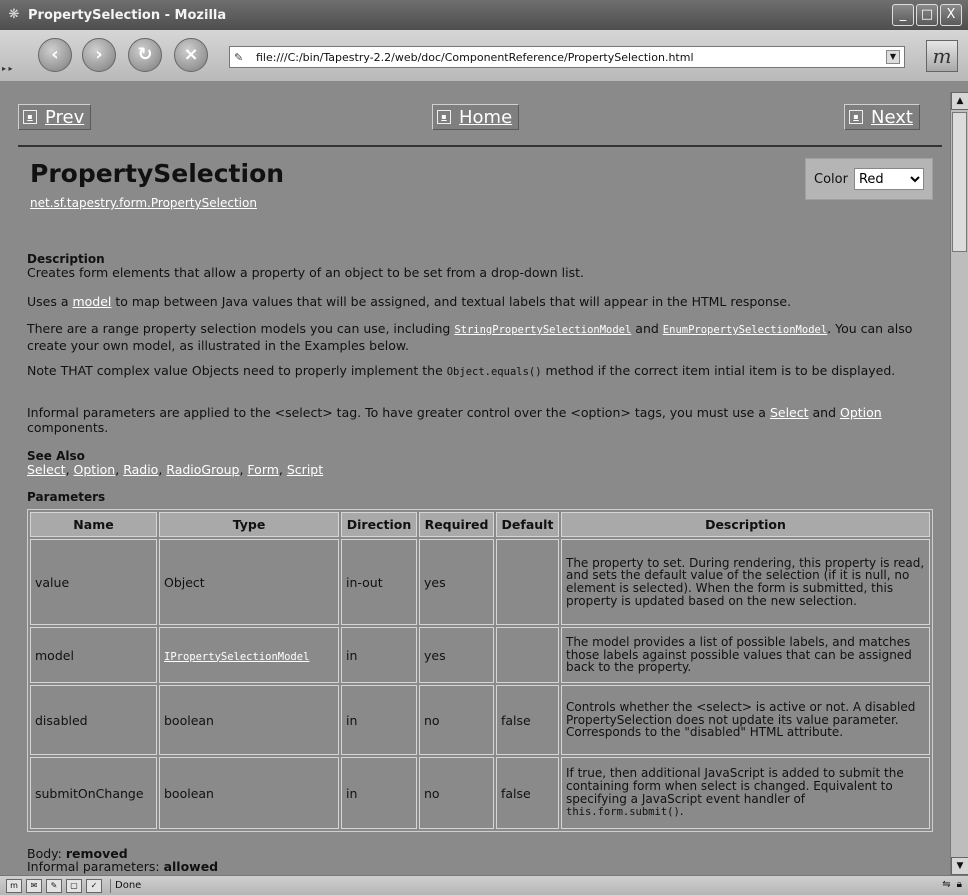  Describe the element at coordinates (93, 582) in the screenshot. I see `param-name: value` at that location.